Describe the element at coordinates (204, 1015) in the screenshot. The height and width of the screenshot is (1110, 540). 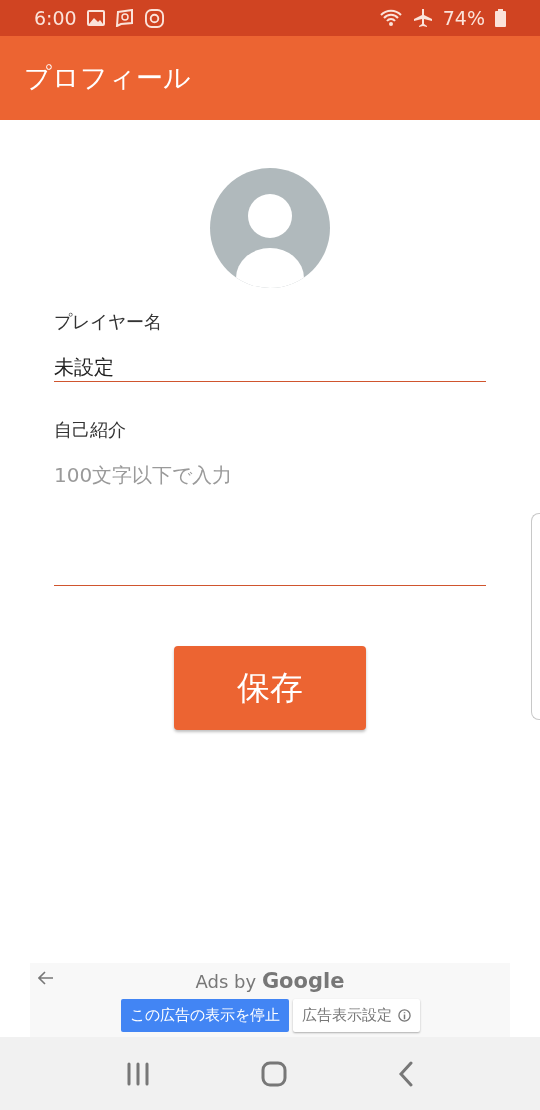
I see `stop-ad-button: この広告の表示を停止` at that location.